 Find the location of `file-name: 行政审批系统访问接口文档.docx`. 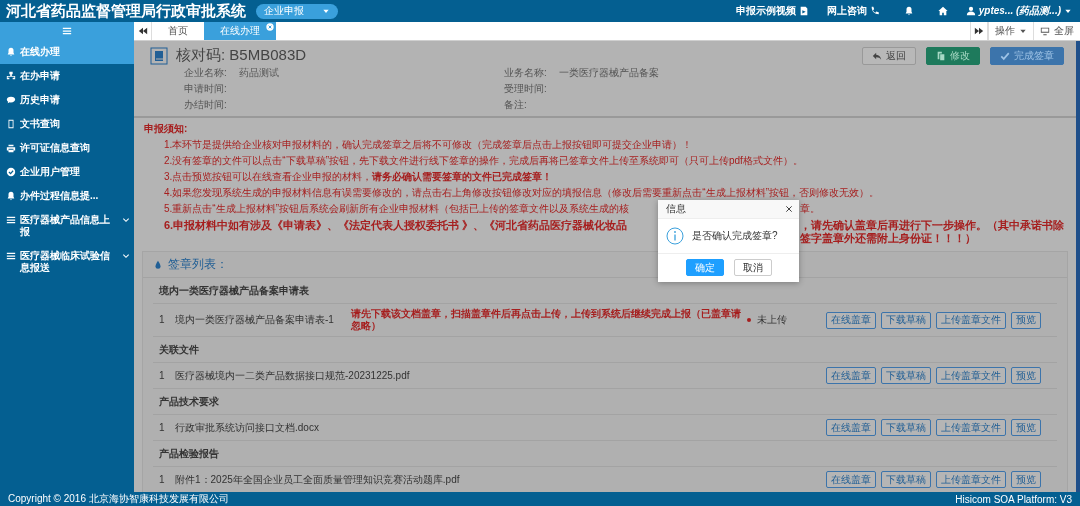

file-name: 行政审批系统访问接口文档.docx is located at coordinates (247, 427).